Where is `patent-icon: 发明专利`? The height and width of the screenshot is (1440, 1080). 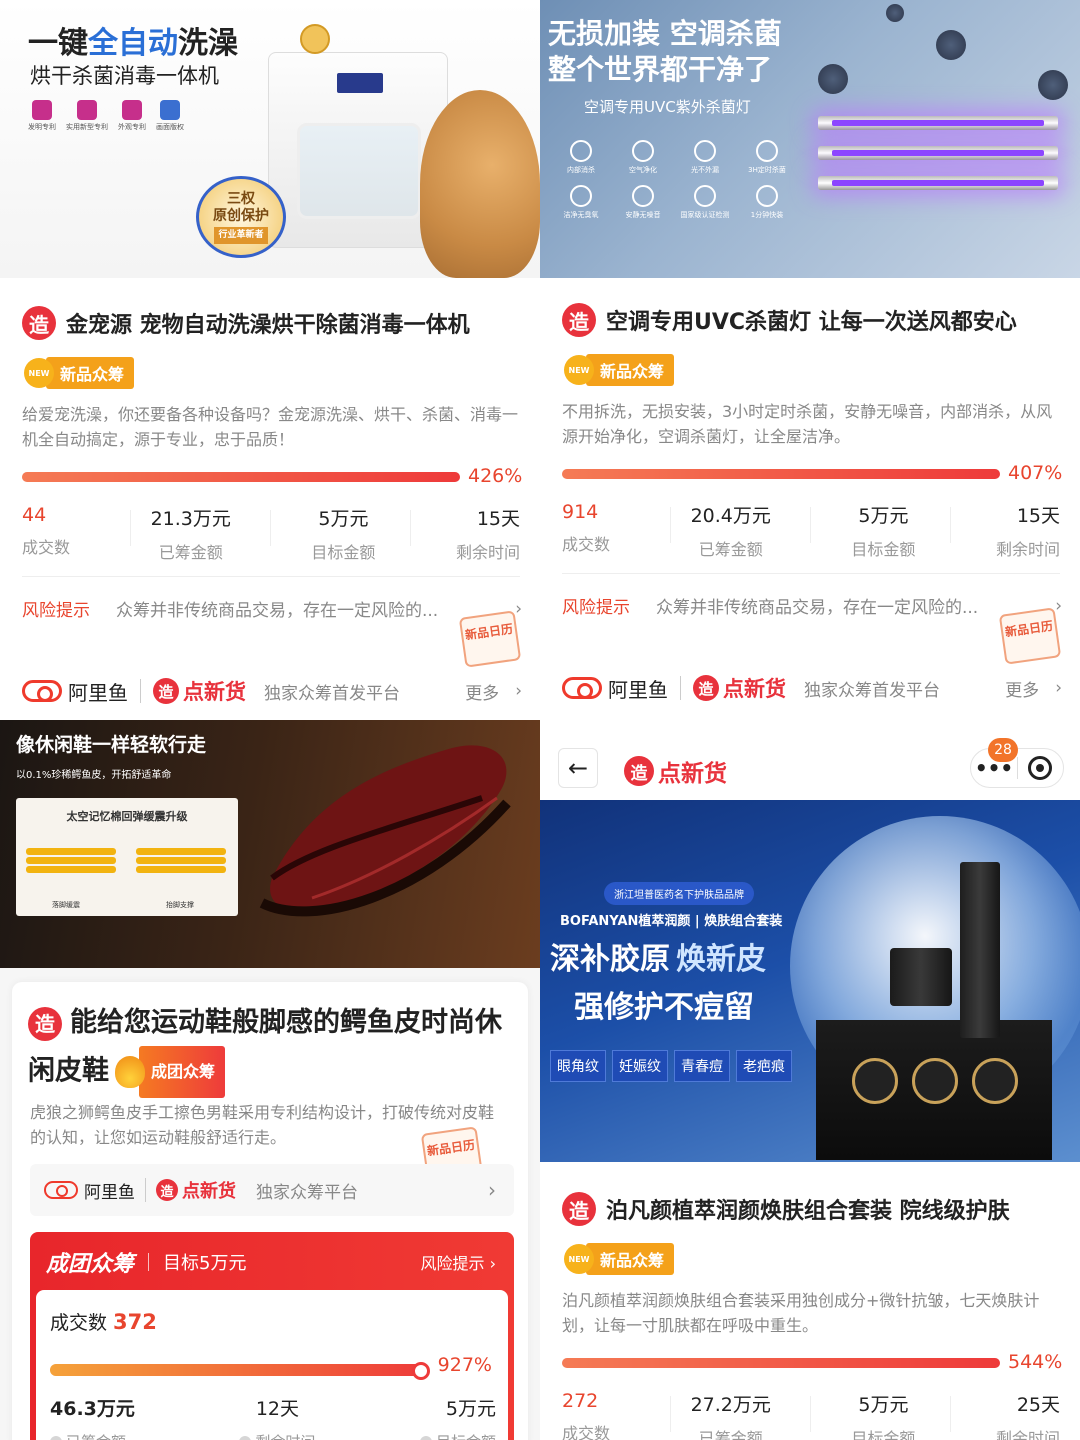
patent-icon: 发明专利 is located at coordinates (42, 116).